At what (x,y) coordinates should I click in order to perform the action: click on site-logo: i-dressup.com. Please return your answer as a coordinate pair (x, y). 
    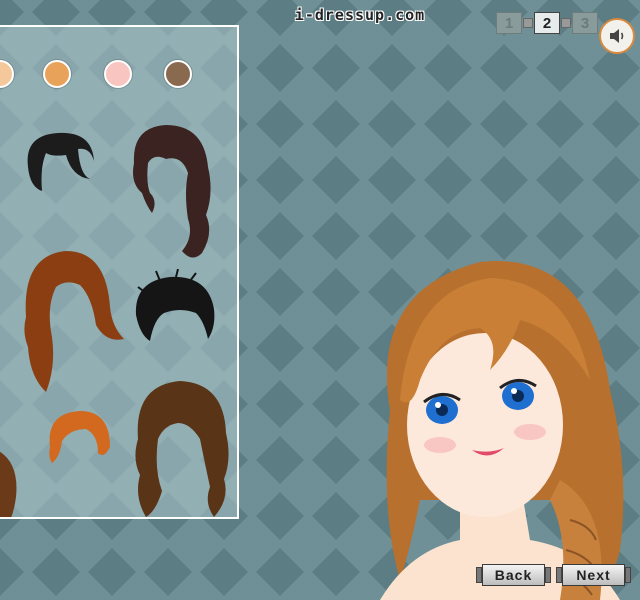
    Looking at the image, I should click on (360, 15).